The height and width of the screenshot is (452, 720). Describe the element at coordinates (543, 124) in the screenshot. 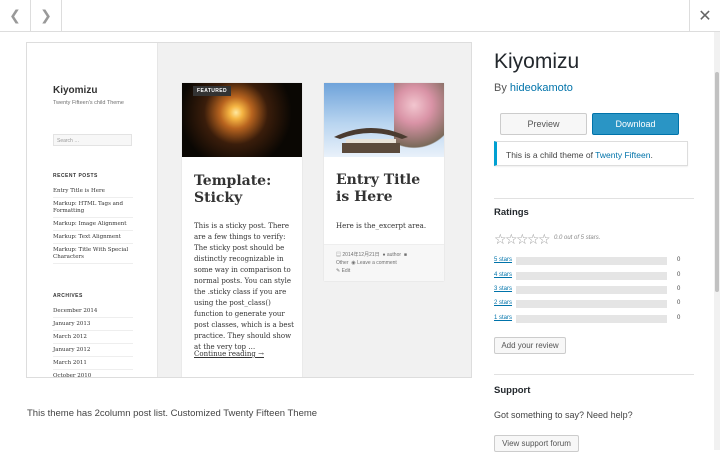

I see `preview-button: Preview` at that location.